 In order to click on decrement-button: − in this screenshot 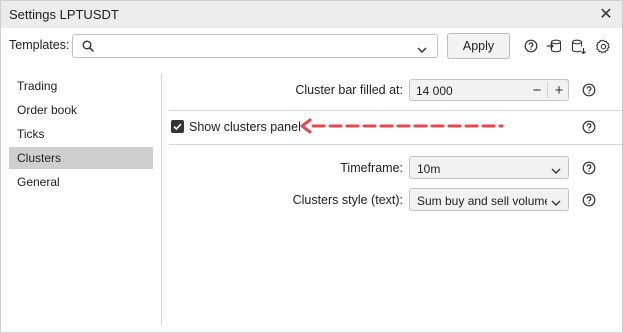, I will do `click(537, 90)`.